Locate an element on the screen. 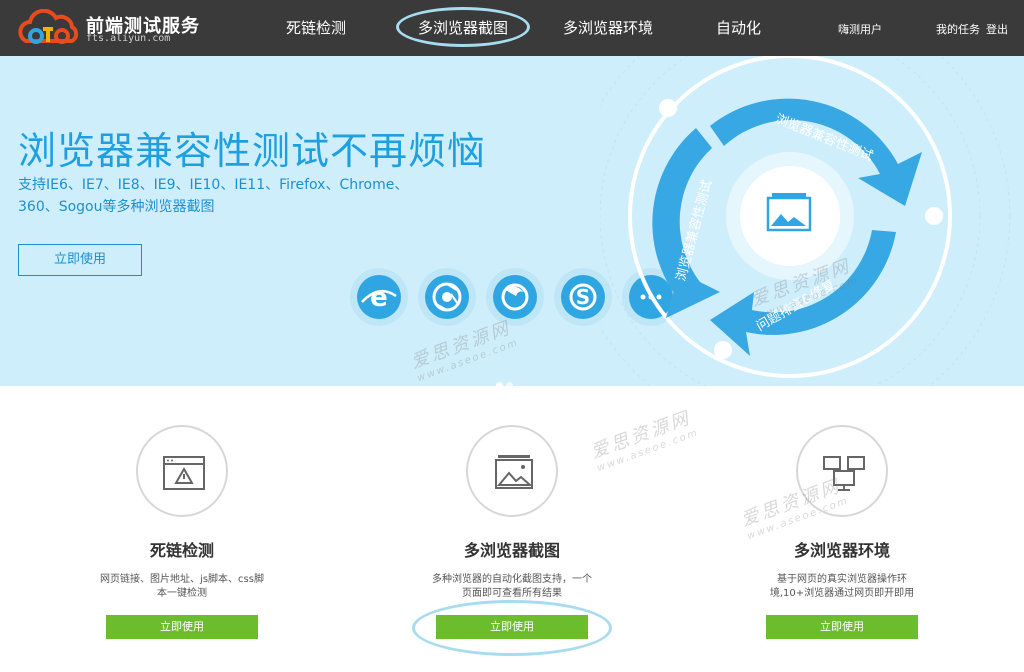  feature-desc-line: 基于网页的真实浏览器操作环 is located at coordinates (842, 580).